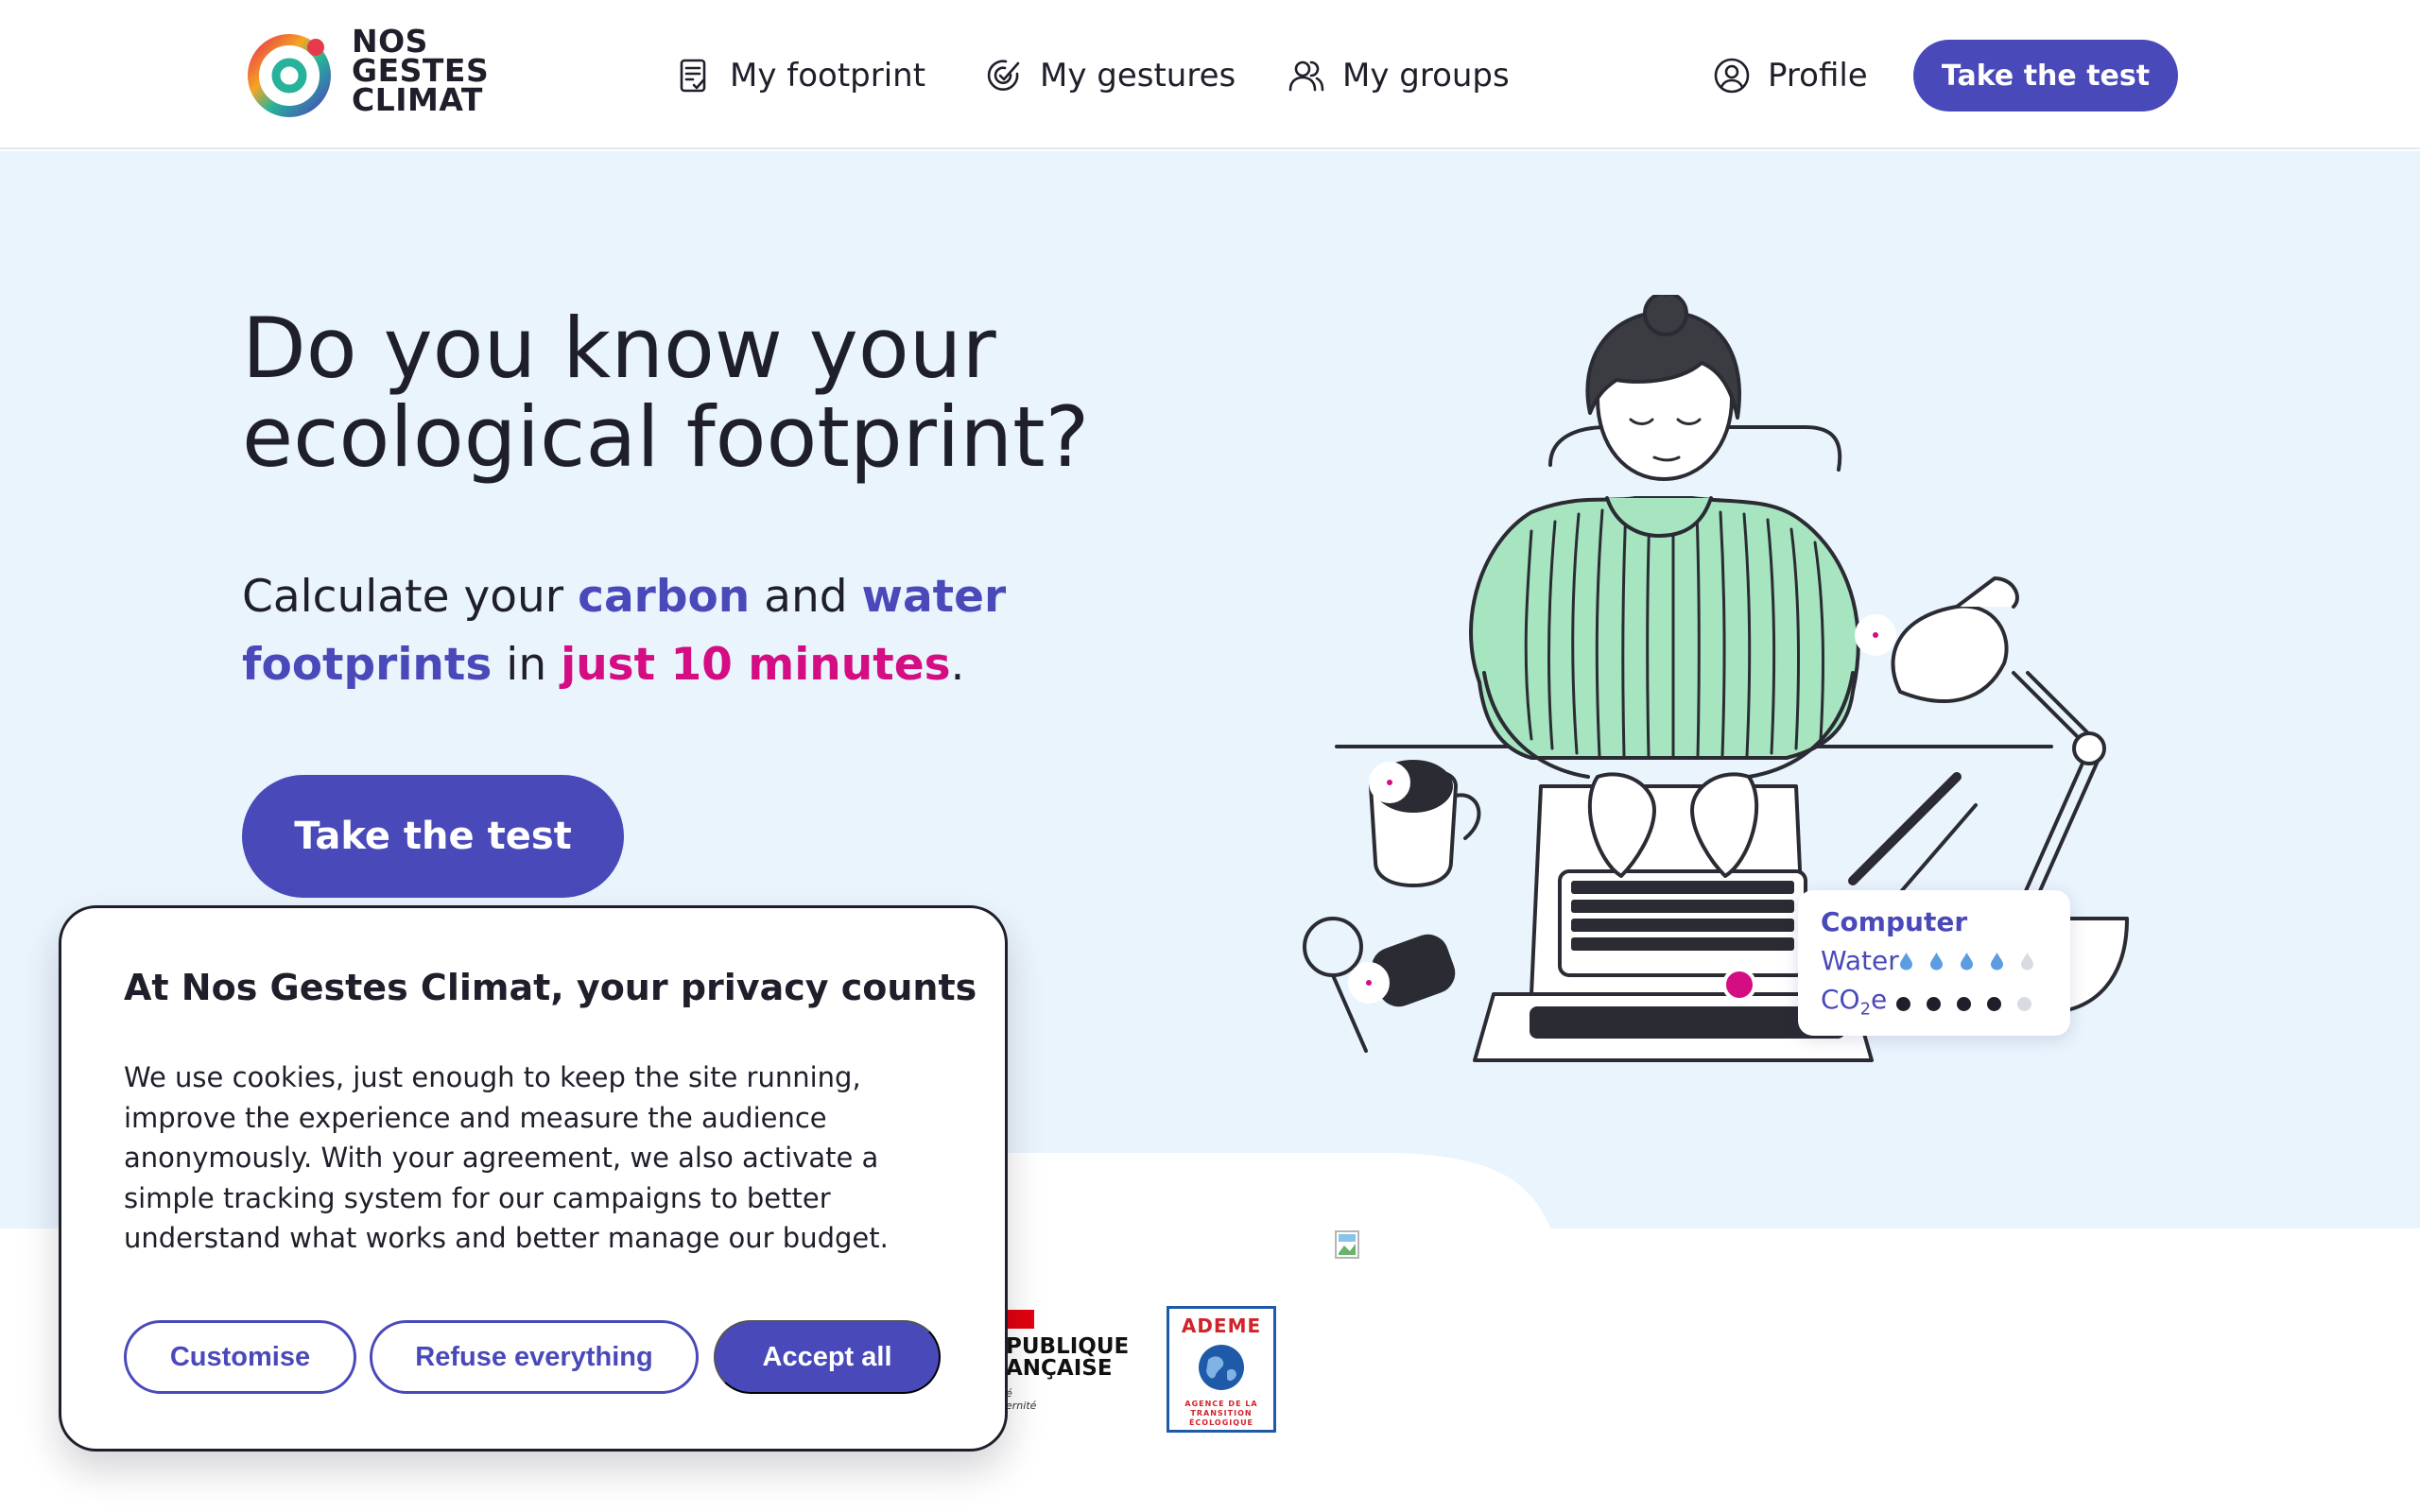 The height and width of the screenshot is (1512, 2420). What do you see at coordinates (433, 836) in the screenshot?
I see `hero-take-test-button: Take the test` at bounding box center [433, 836].